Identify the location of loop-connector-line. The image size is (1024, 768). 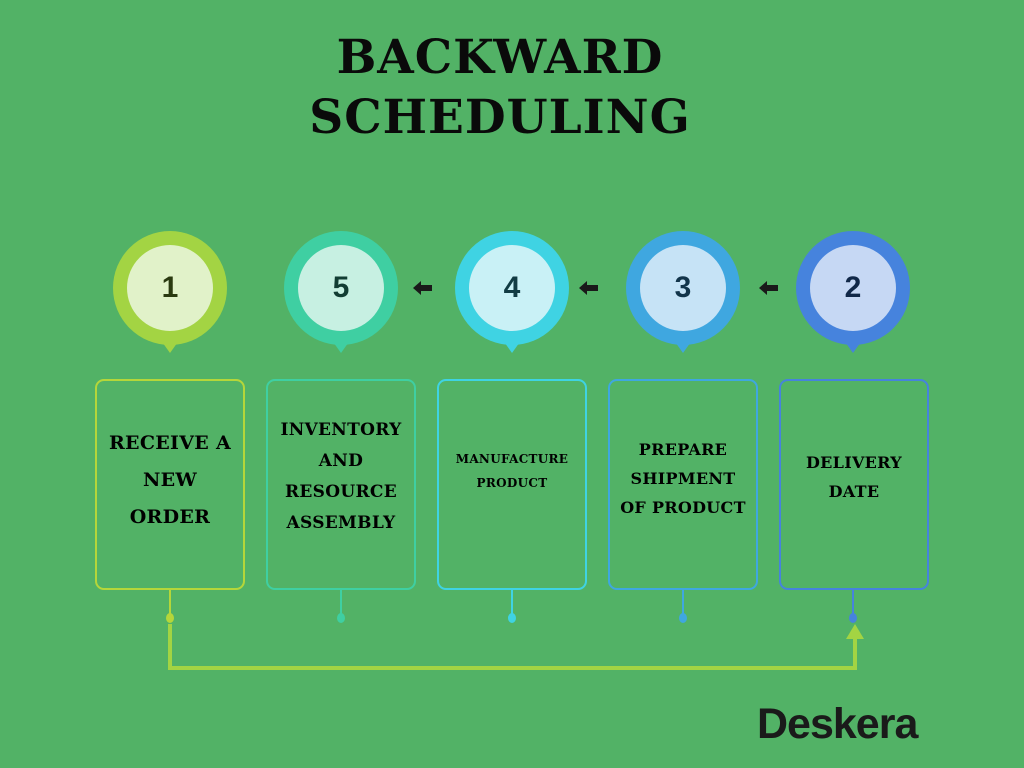
(512, 647).